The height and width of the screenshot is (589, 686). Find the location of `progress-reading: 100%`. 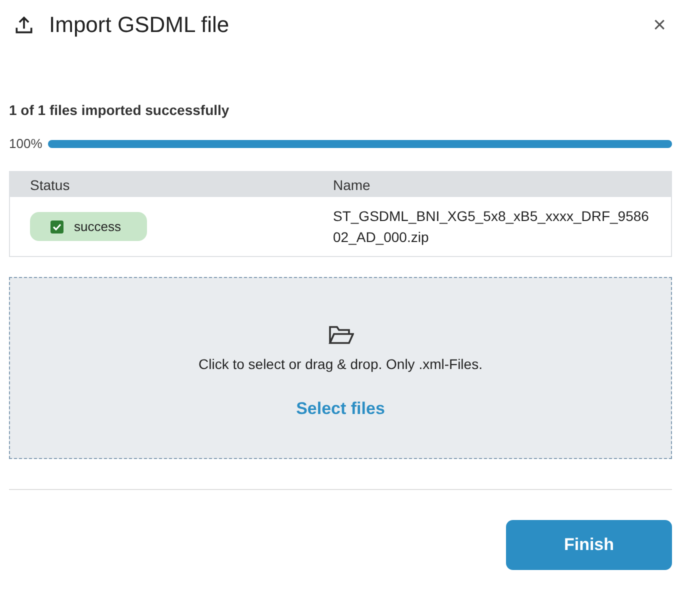

progress-reading: 100% is located at coordinates (25, 143).